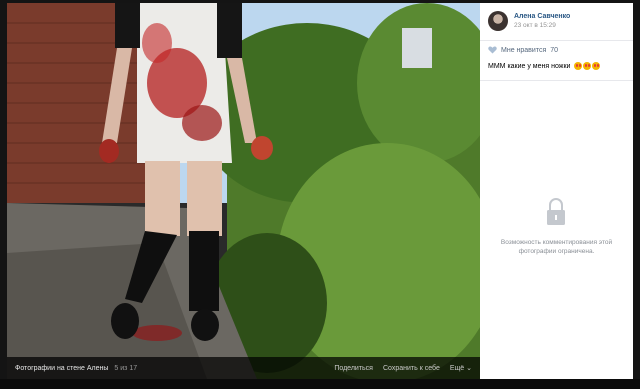 The height and width of the screenshot is (389, 640). What do you see at coordinates (498, 21) in the screenshot?
I see `avatar` at bounding box center [498, 21].